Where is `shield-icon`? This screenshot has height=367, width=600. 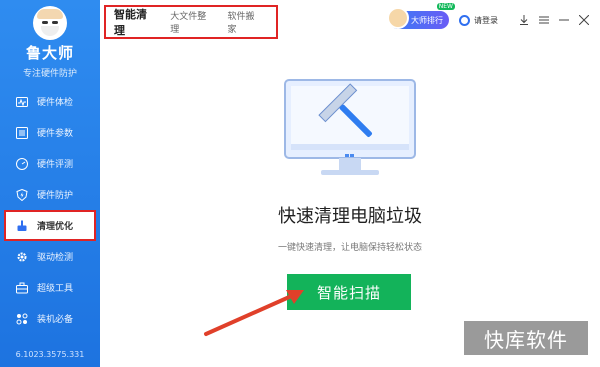 shield-icon is located at coordinates (22, 194).